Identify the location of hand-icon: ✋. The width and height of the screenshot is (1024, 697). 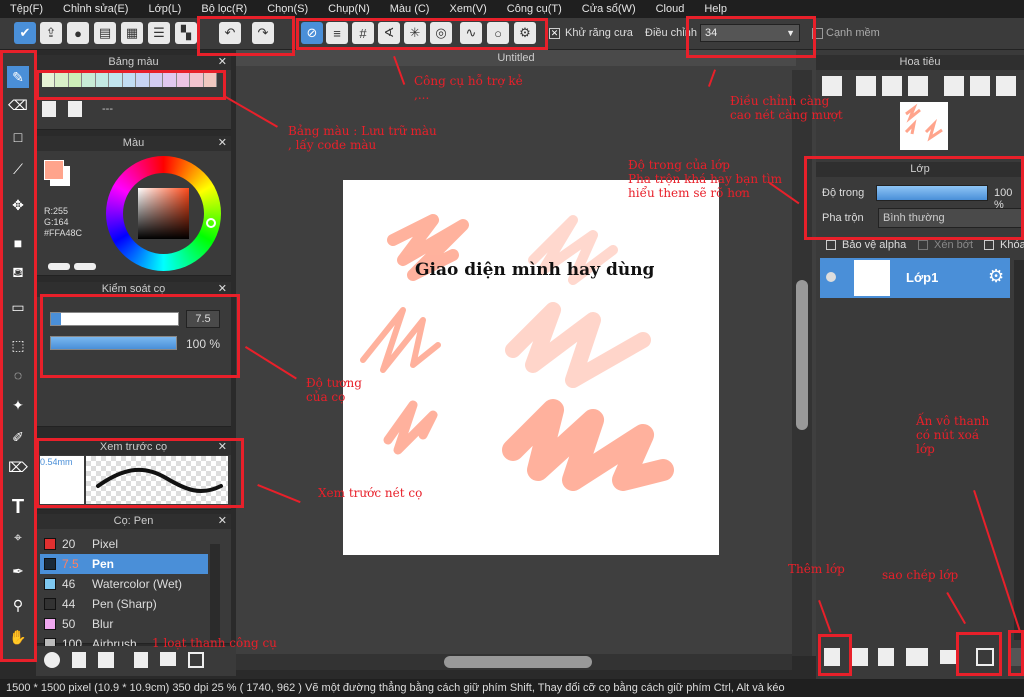
(18, 637).